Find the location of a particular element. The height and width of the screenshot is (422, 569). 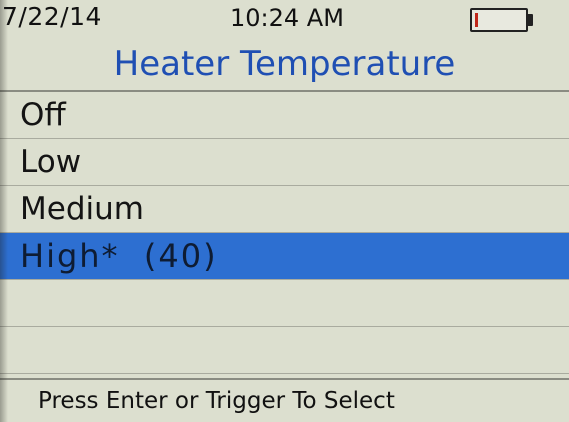

menu-item-label: Off is located at coordinates (43, 115).